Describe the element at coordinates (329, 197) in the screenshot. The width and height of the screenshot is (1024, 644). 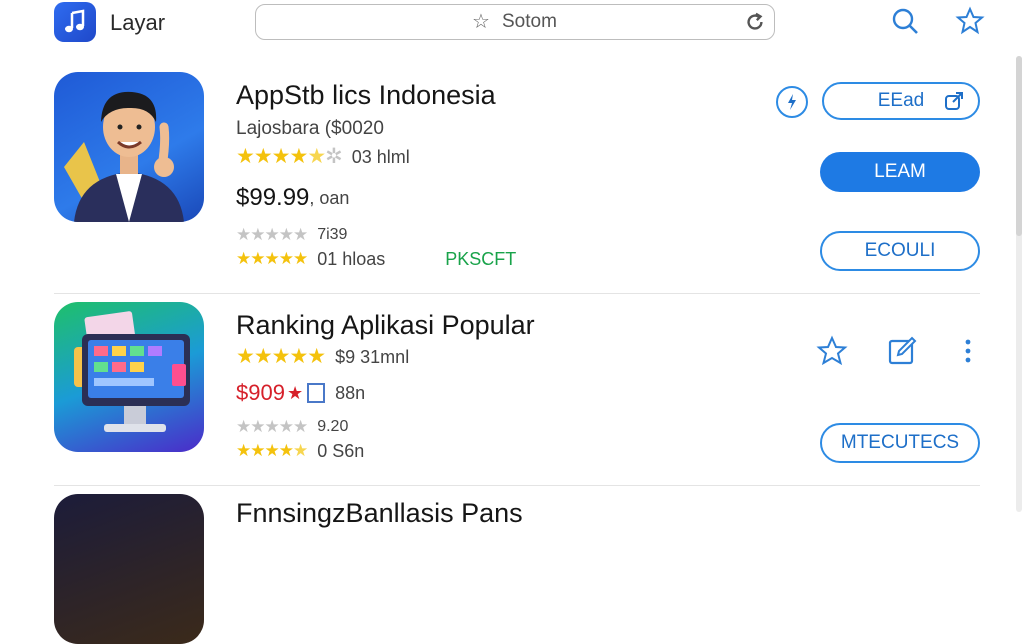
I see `price-suffix: , oan` at that location.